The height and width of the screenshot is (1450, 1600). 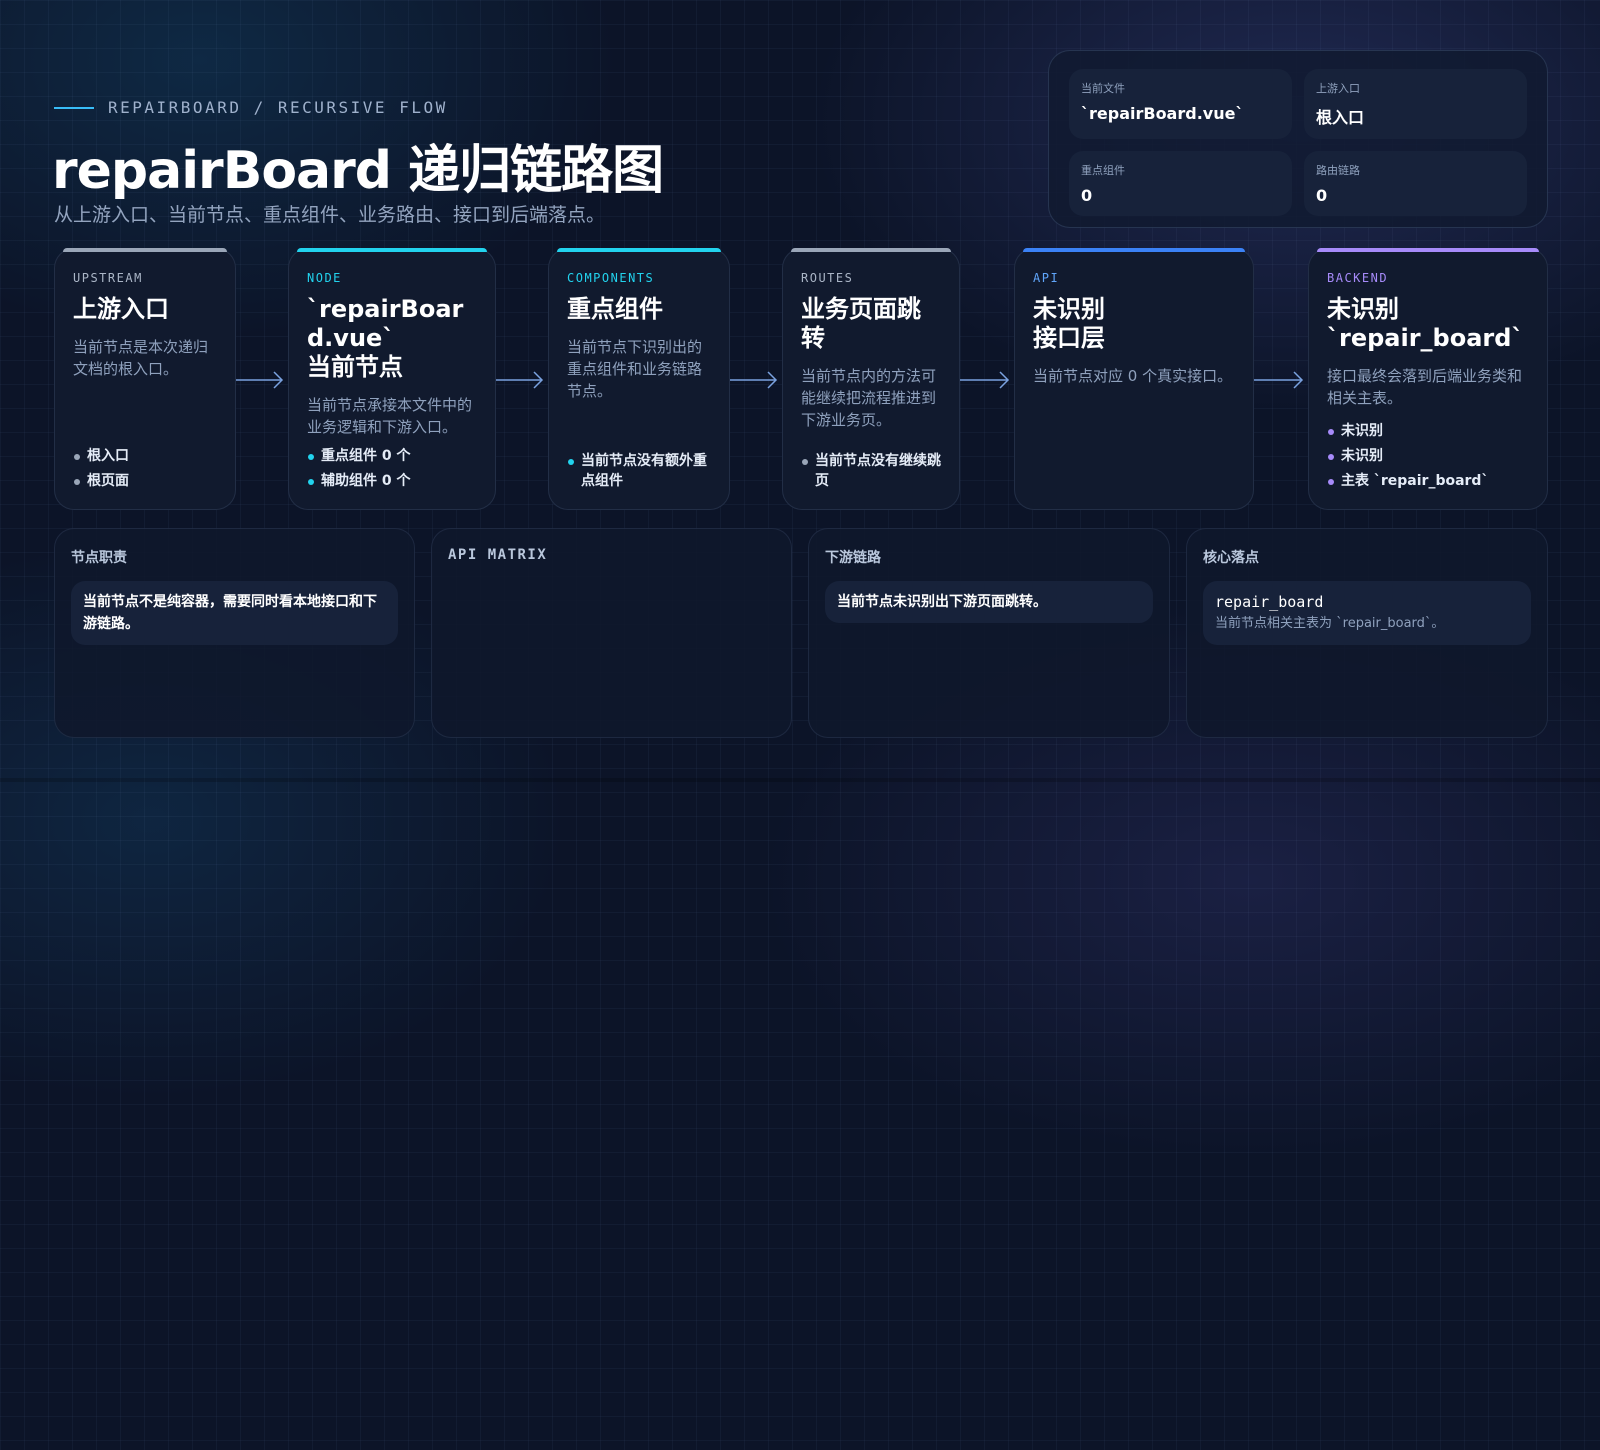 I want to click on stat-upstream: 上游入口 根入口, so click(x=1415, y=104).